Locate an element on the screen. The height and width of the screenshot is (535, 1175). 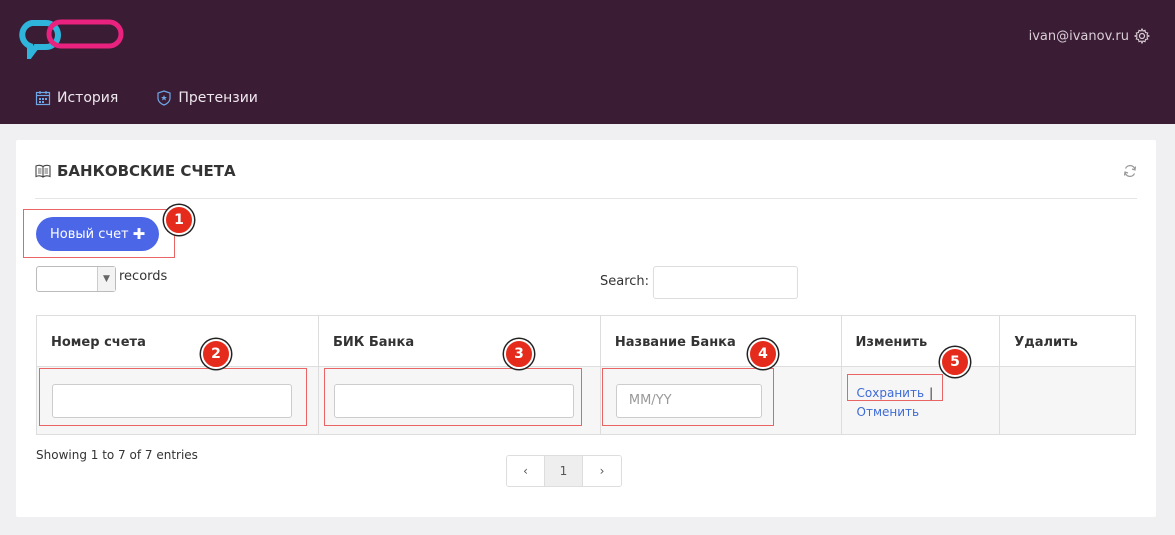
nav-item-claims: Претензии is located at coordinates (207, 98).